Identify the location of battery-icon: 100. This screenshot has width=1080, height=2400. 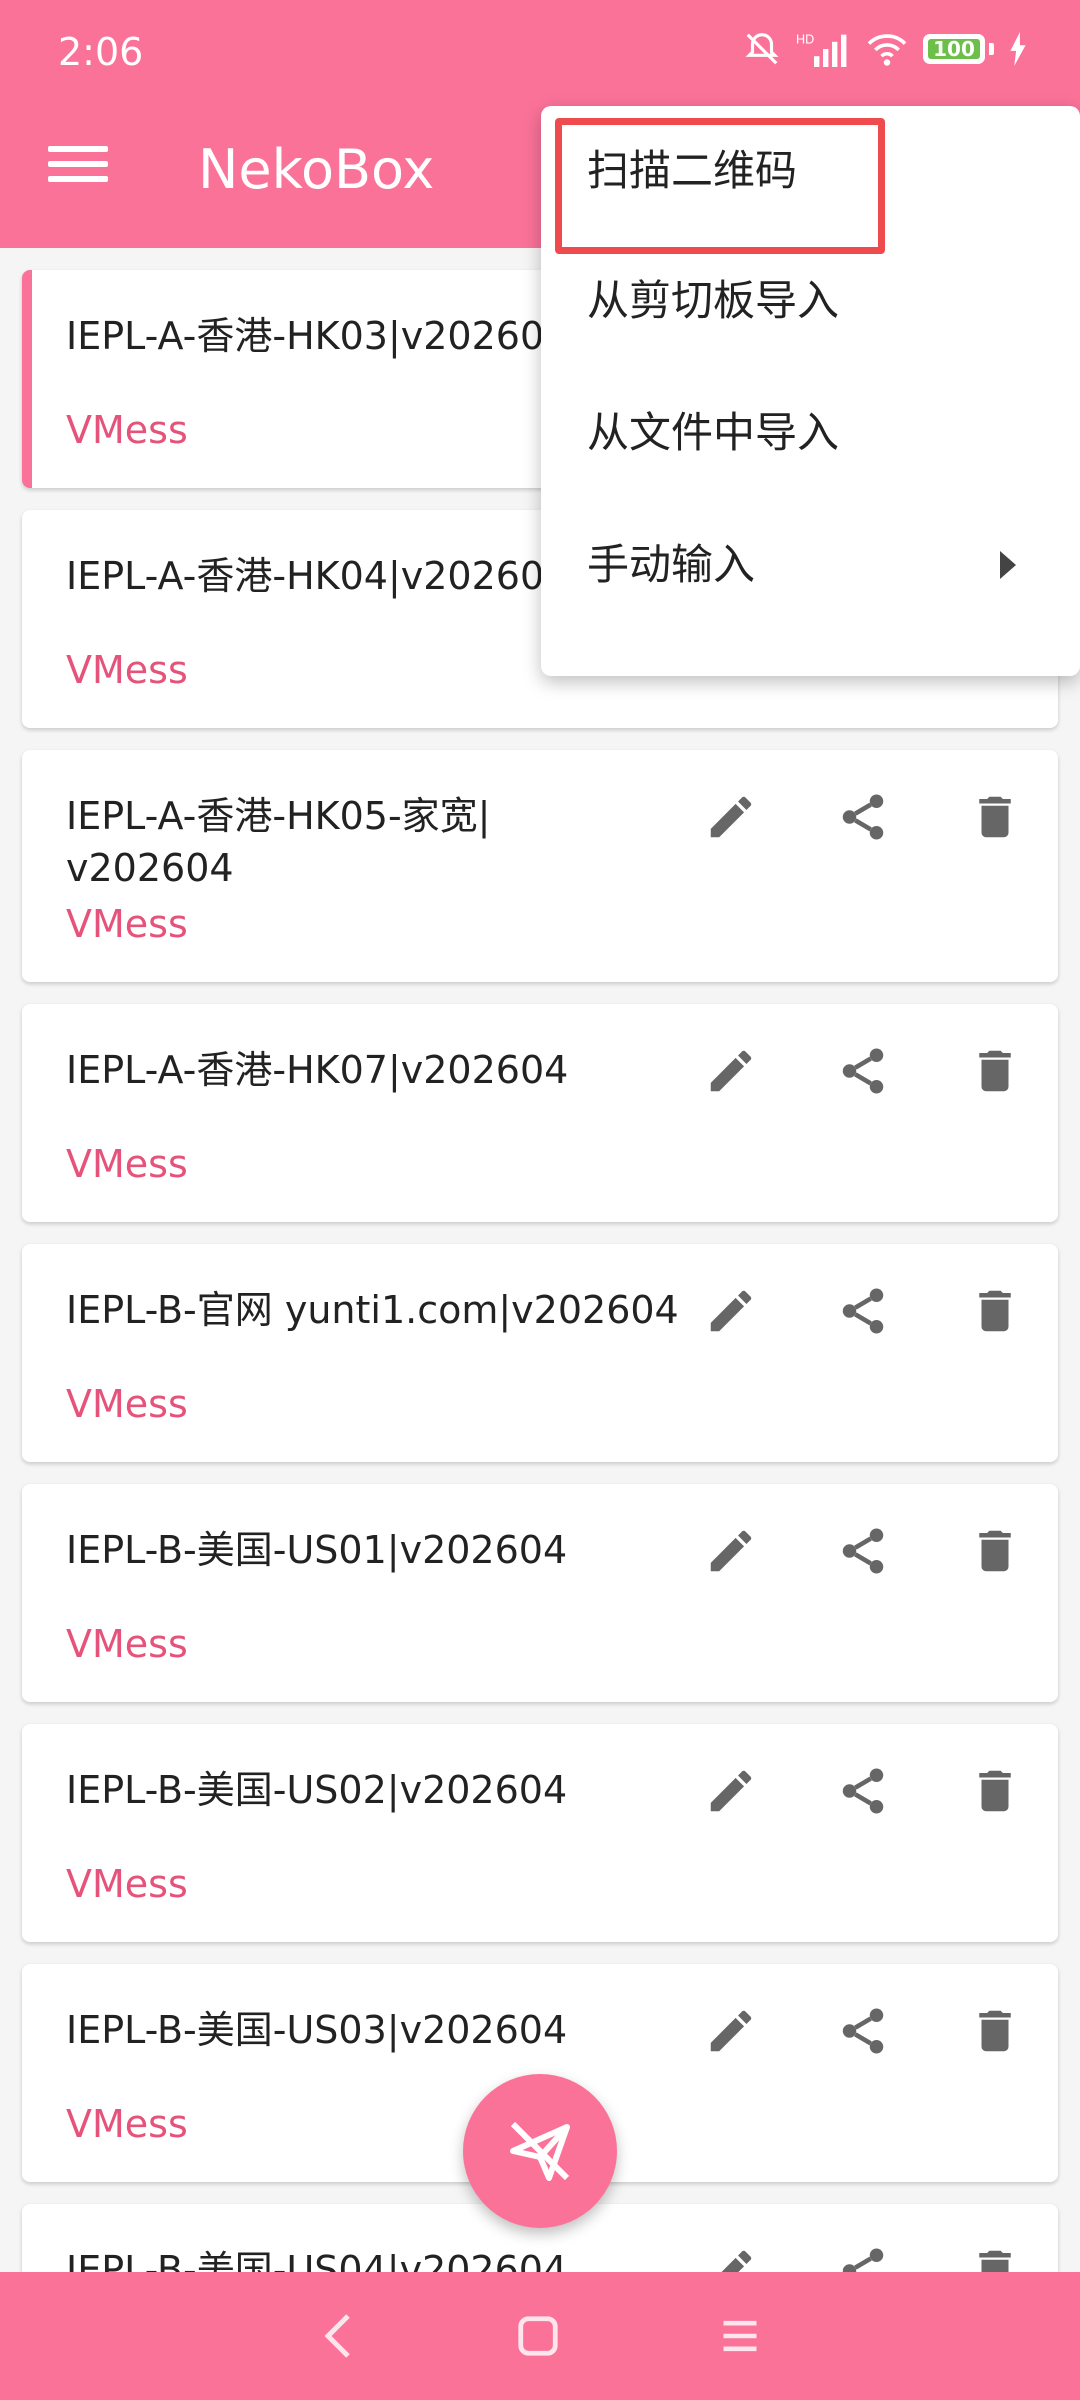
(954, 49).